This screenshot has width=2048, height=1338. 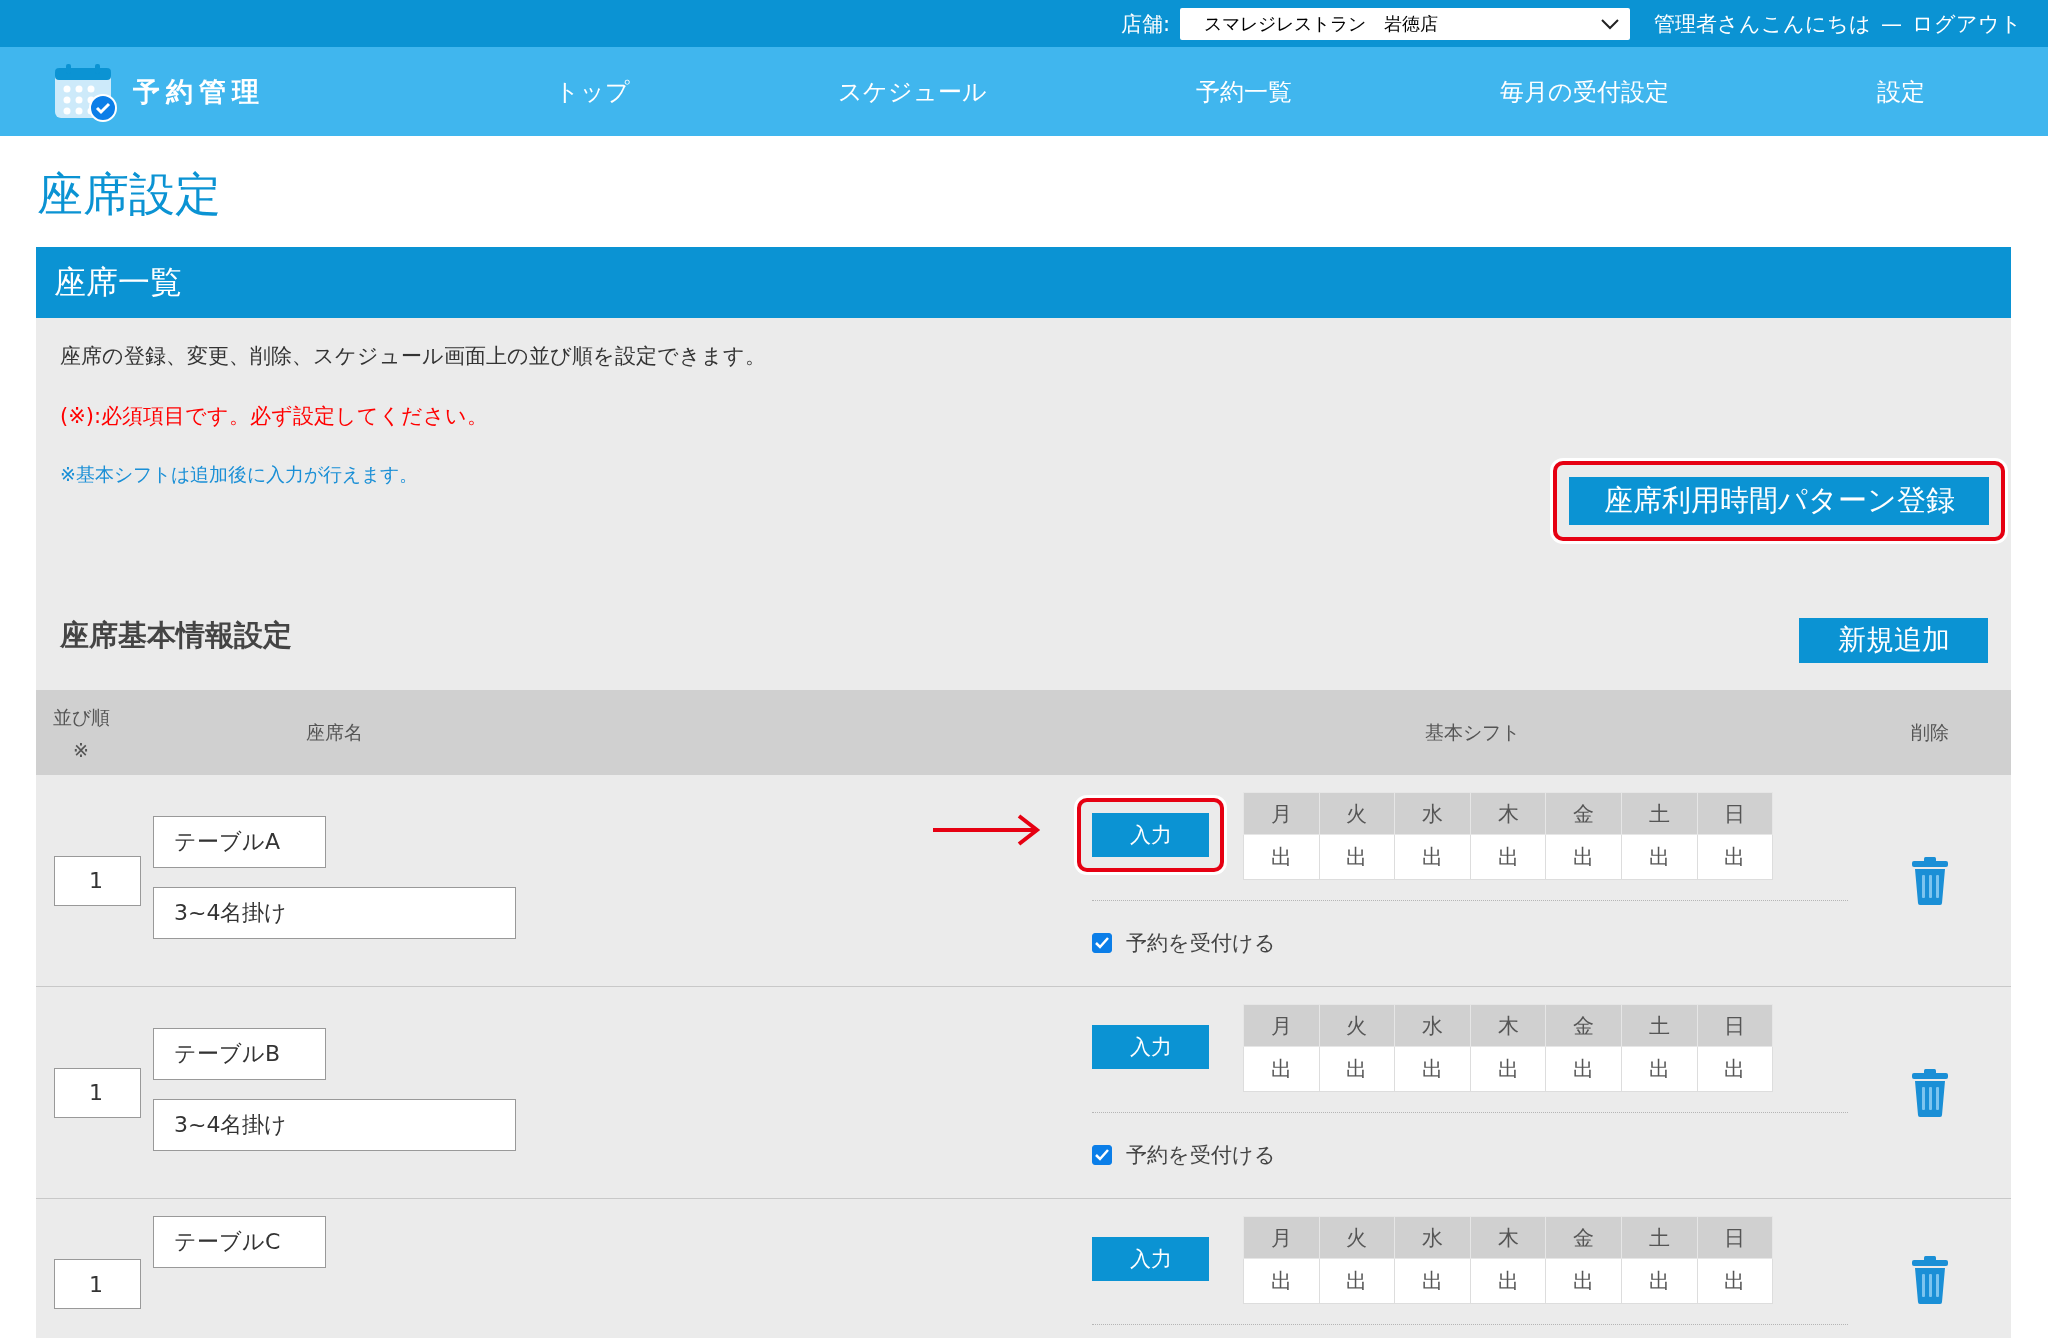 I want to click on seat-name-field: テーブルC, so click(x=239, y=1242).